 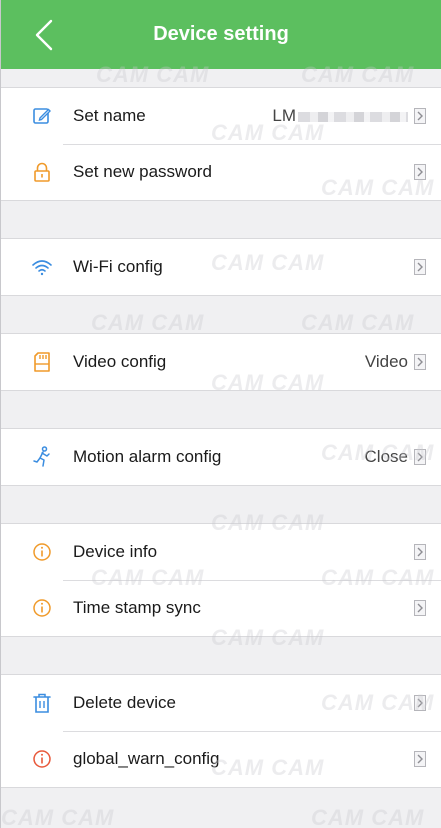 What do you see at coordinates (115, 551) in the screenshot?
I see `device-info-label: Device info` at bounding box center [115, 551].